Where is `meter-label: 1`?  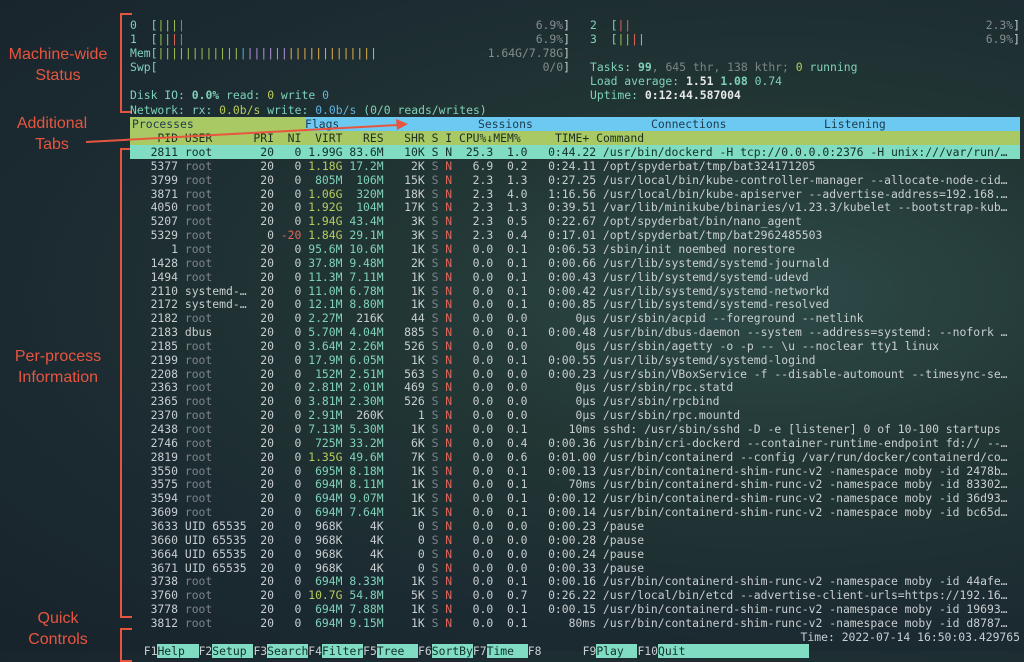 meter-label: 1 is located at coordinates (133, 39).